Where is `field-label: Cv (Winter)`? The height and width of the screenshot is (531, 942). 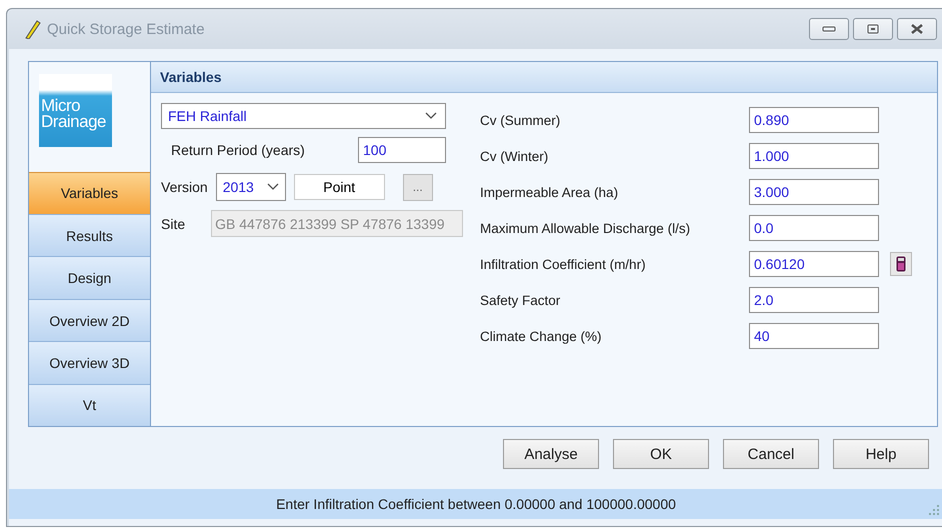
field-label: Cv (Winter) is located at coordinates (515, 156).